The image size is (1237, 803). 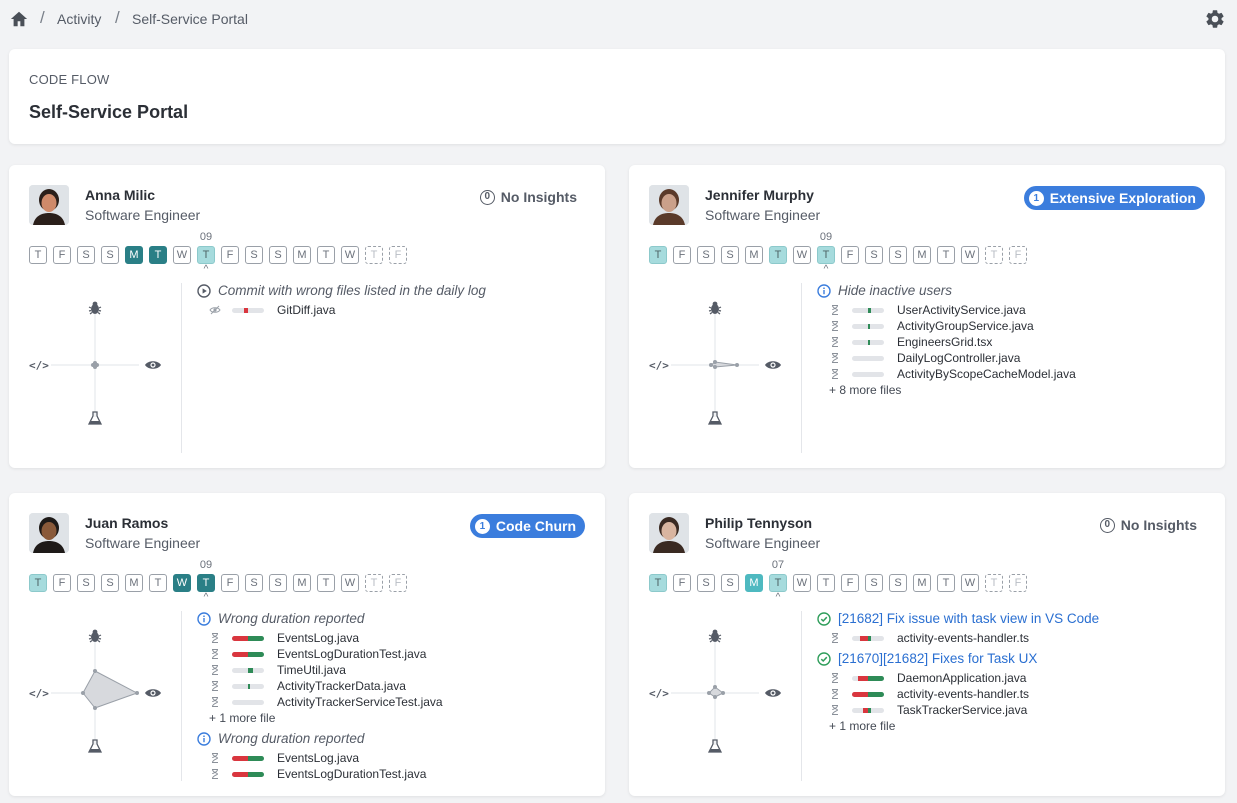 What do you see at coordinates (307, 686) in the screenshot?
I see `file-row: ActivityTrackerData.java` at bounding box center [307, 686].